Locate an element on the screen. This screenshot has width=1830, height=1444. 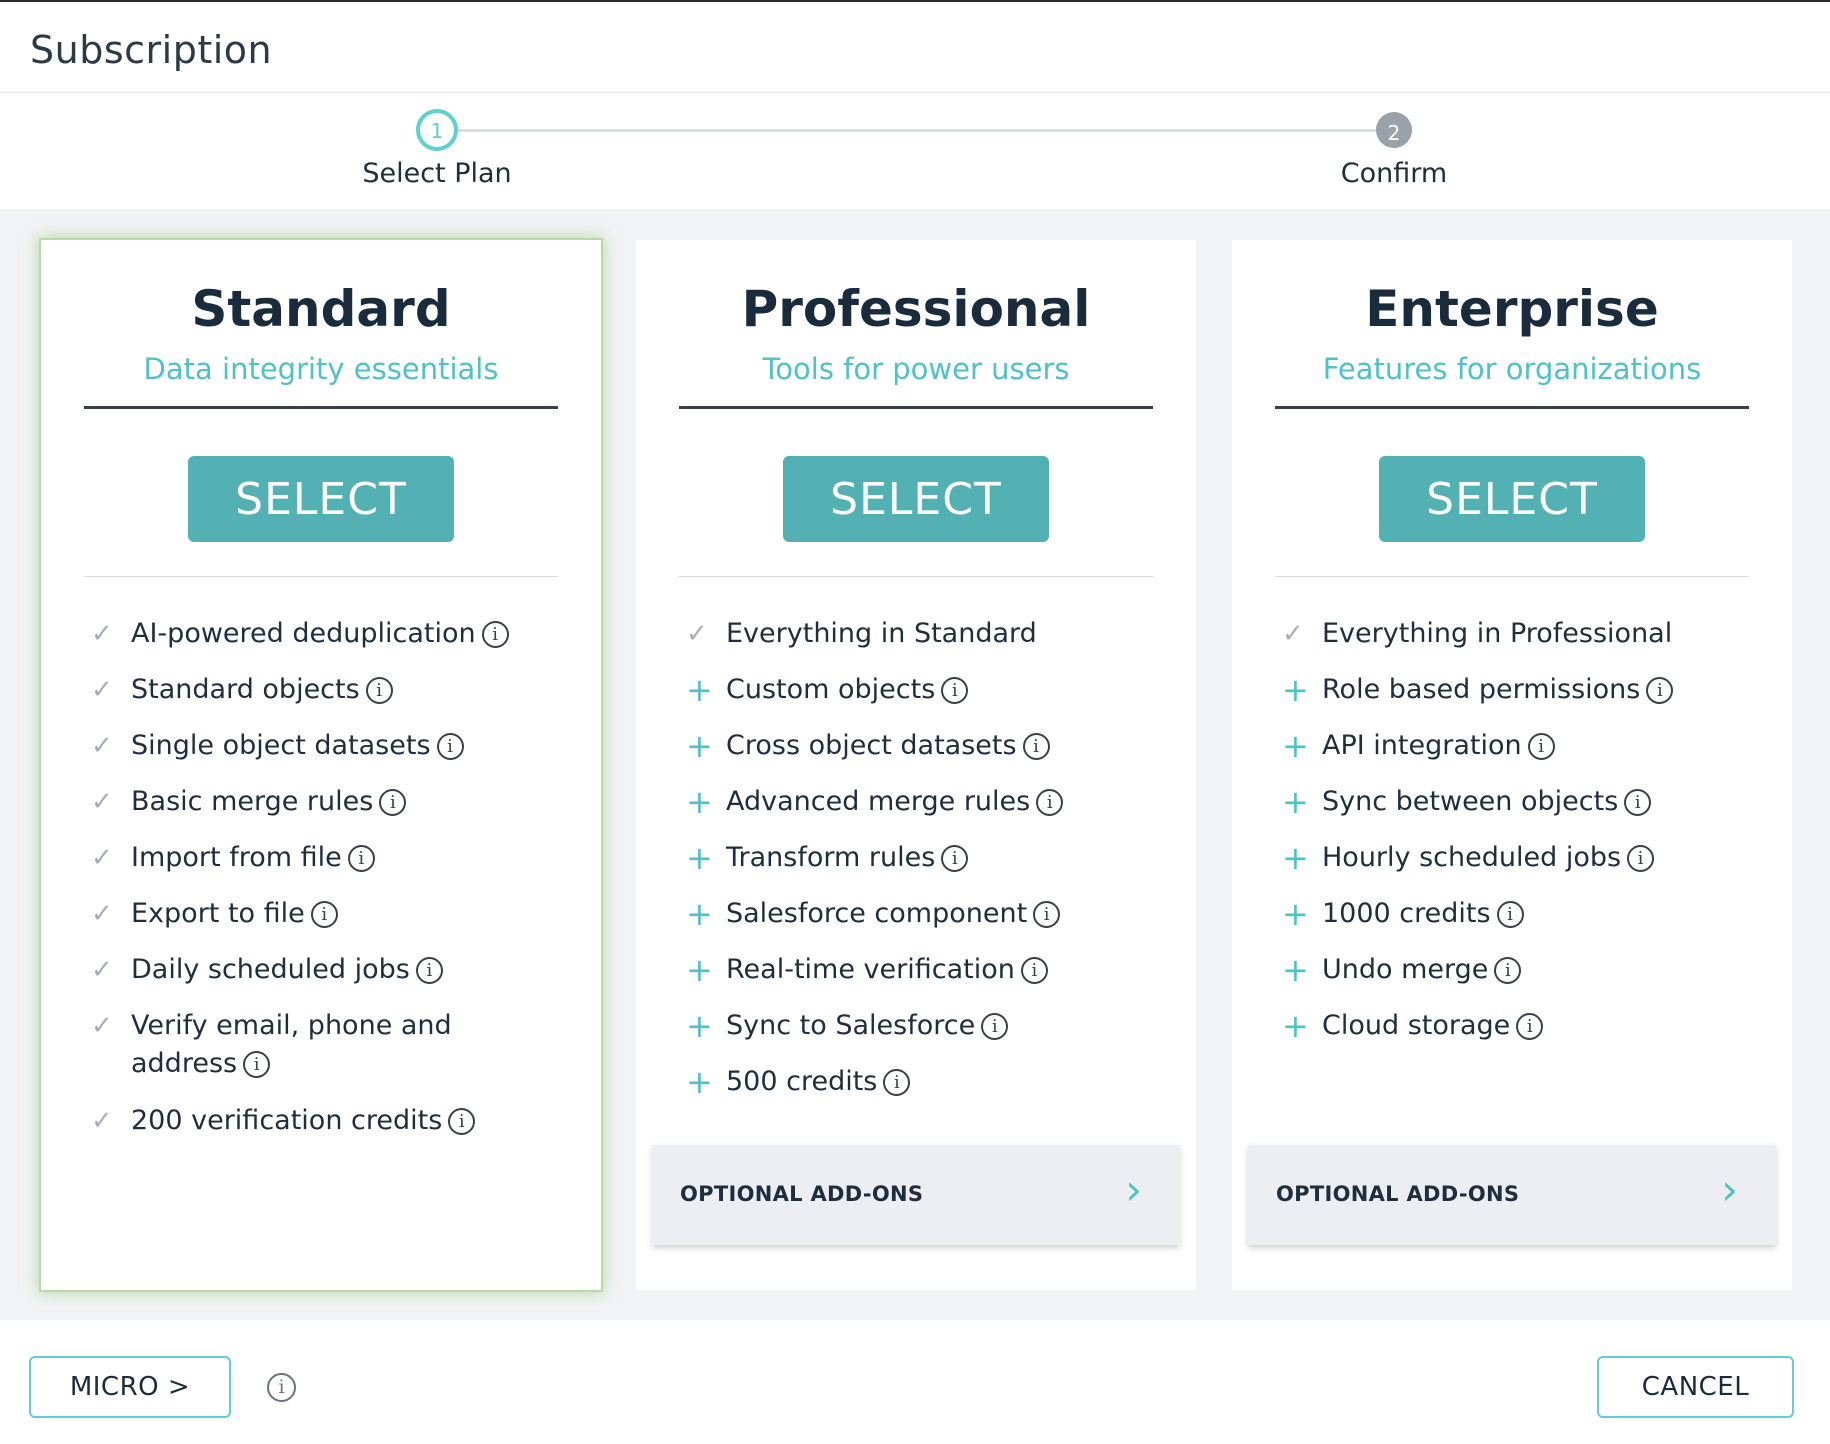
feature-item: ✓ Basic merge rules i is located at coordinates (331, 811).